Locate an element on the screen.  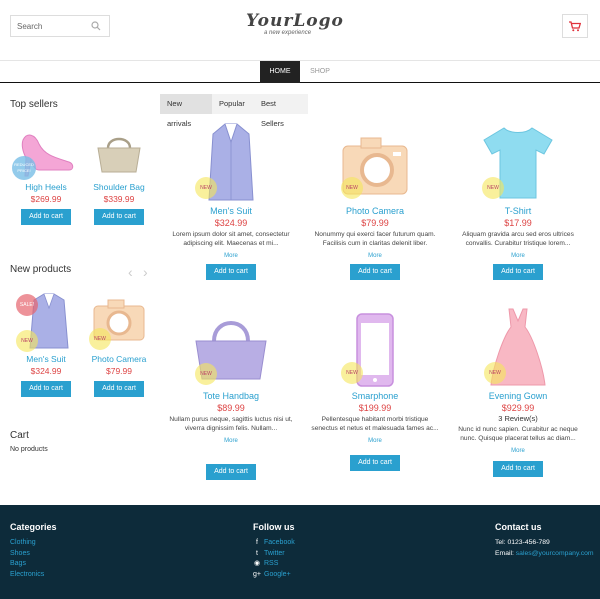
logo-tagline: a new experience is located at coordinates (288, 33).